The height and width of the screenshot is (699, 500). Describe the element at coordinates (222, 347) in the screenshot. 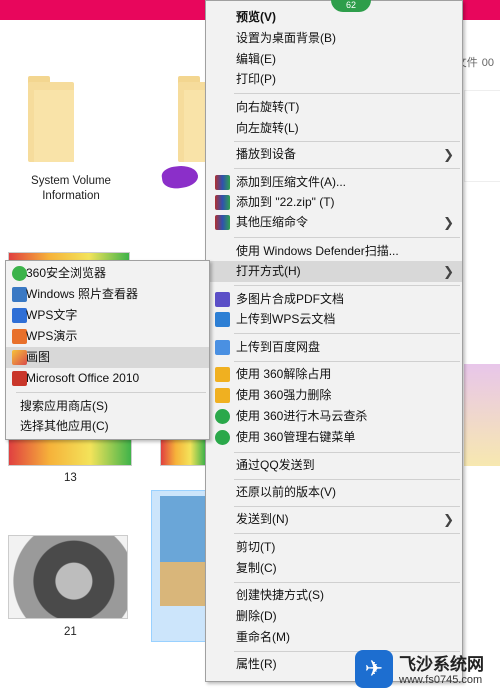

I see `baidu-netdisk-icon` at that location.